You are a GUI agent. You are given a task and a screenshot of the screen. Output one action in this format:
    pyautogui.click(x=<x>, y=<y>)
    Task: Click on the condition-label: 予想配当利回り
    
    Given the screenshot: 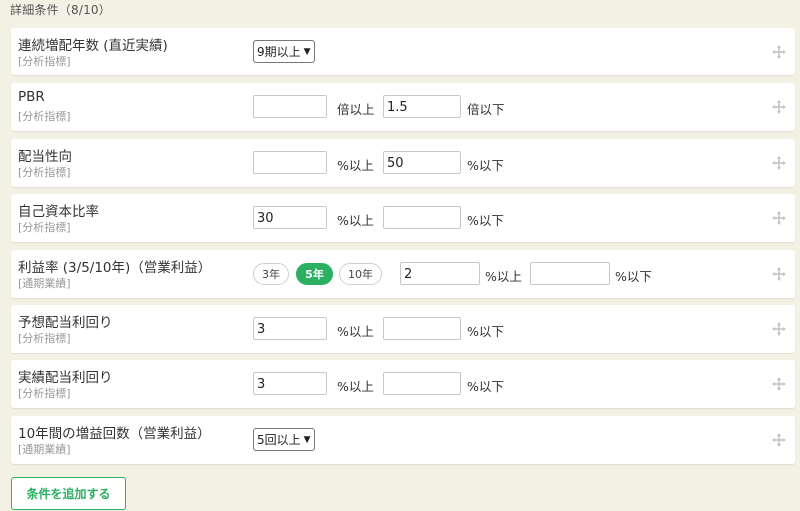 What is the action you would take?
    pyautogui.click(x=65, y=323)
    